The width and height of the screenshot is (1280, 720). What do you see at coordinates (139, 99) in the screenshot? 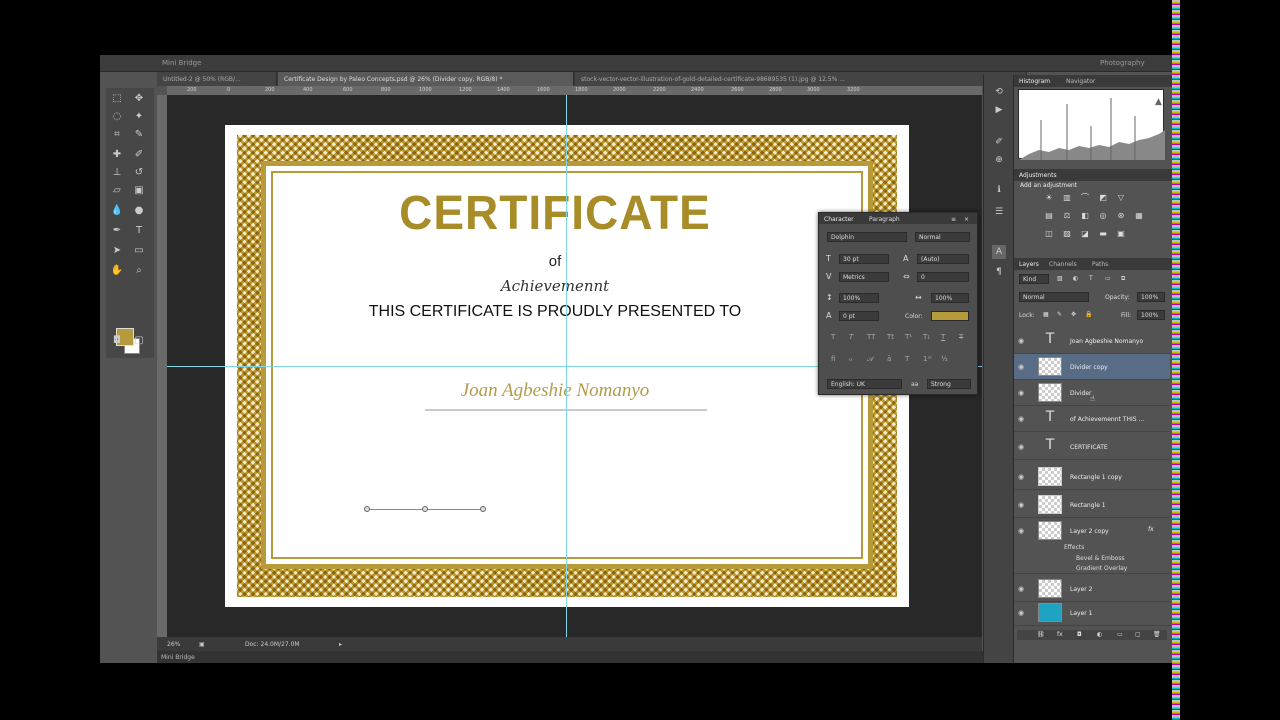
I see `move-tool-icon: ✥` at bounding box center [139, 99].